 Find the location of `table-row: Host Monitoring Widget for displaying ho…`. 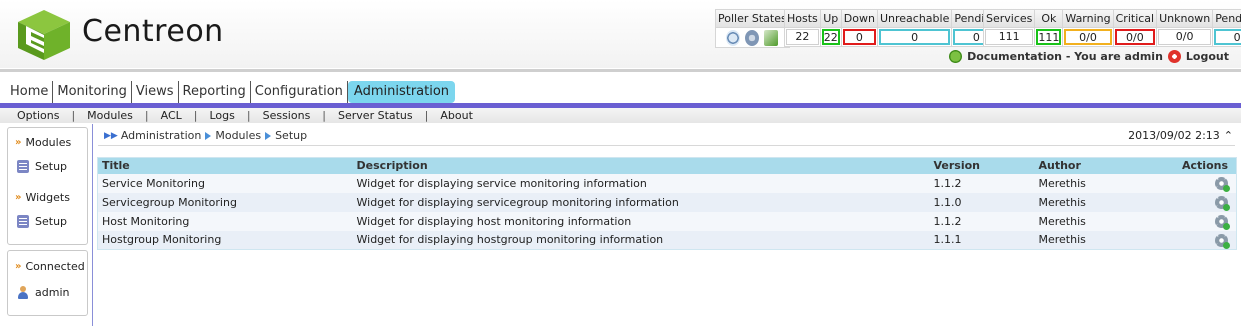

table-row: Host Monitoring Widget for displaying ho… is located at coordinates (667, 221).